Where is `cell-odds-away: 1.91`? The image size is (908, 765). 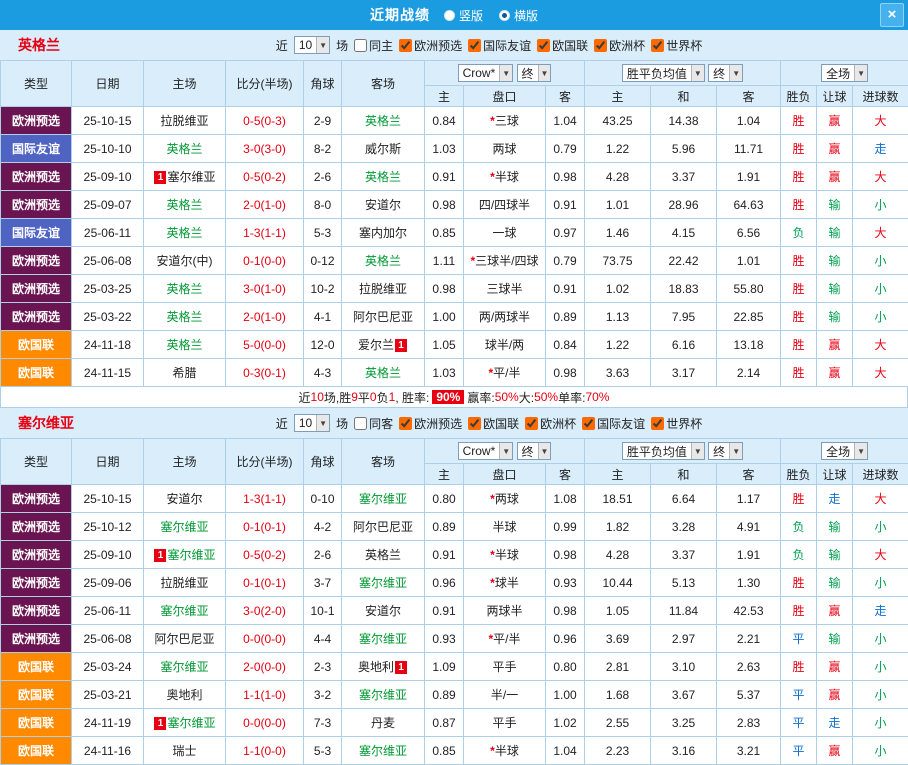 cell-odds-away: 1.91 is located at coordinates (749, 555).